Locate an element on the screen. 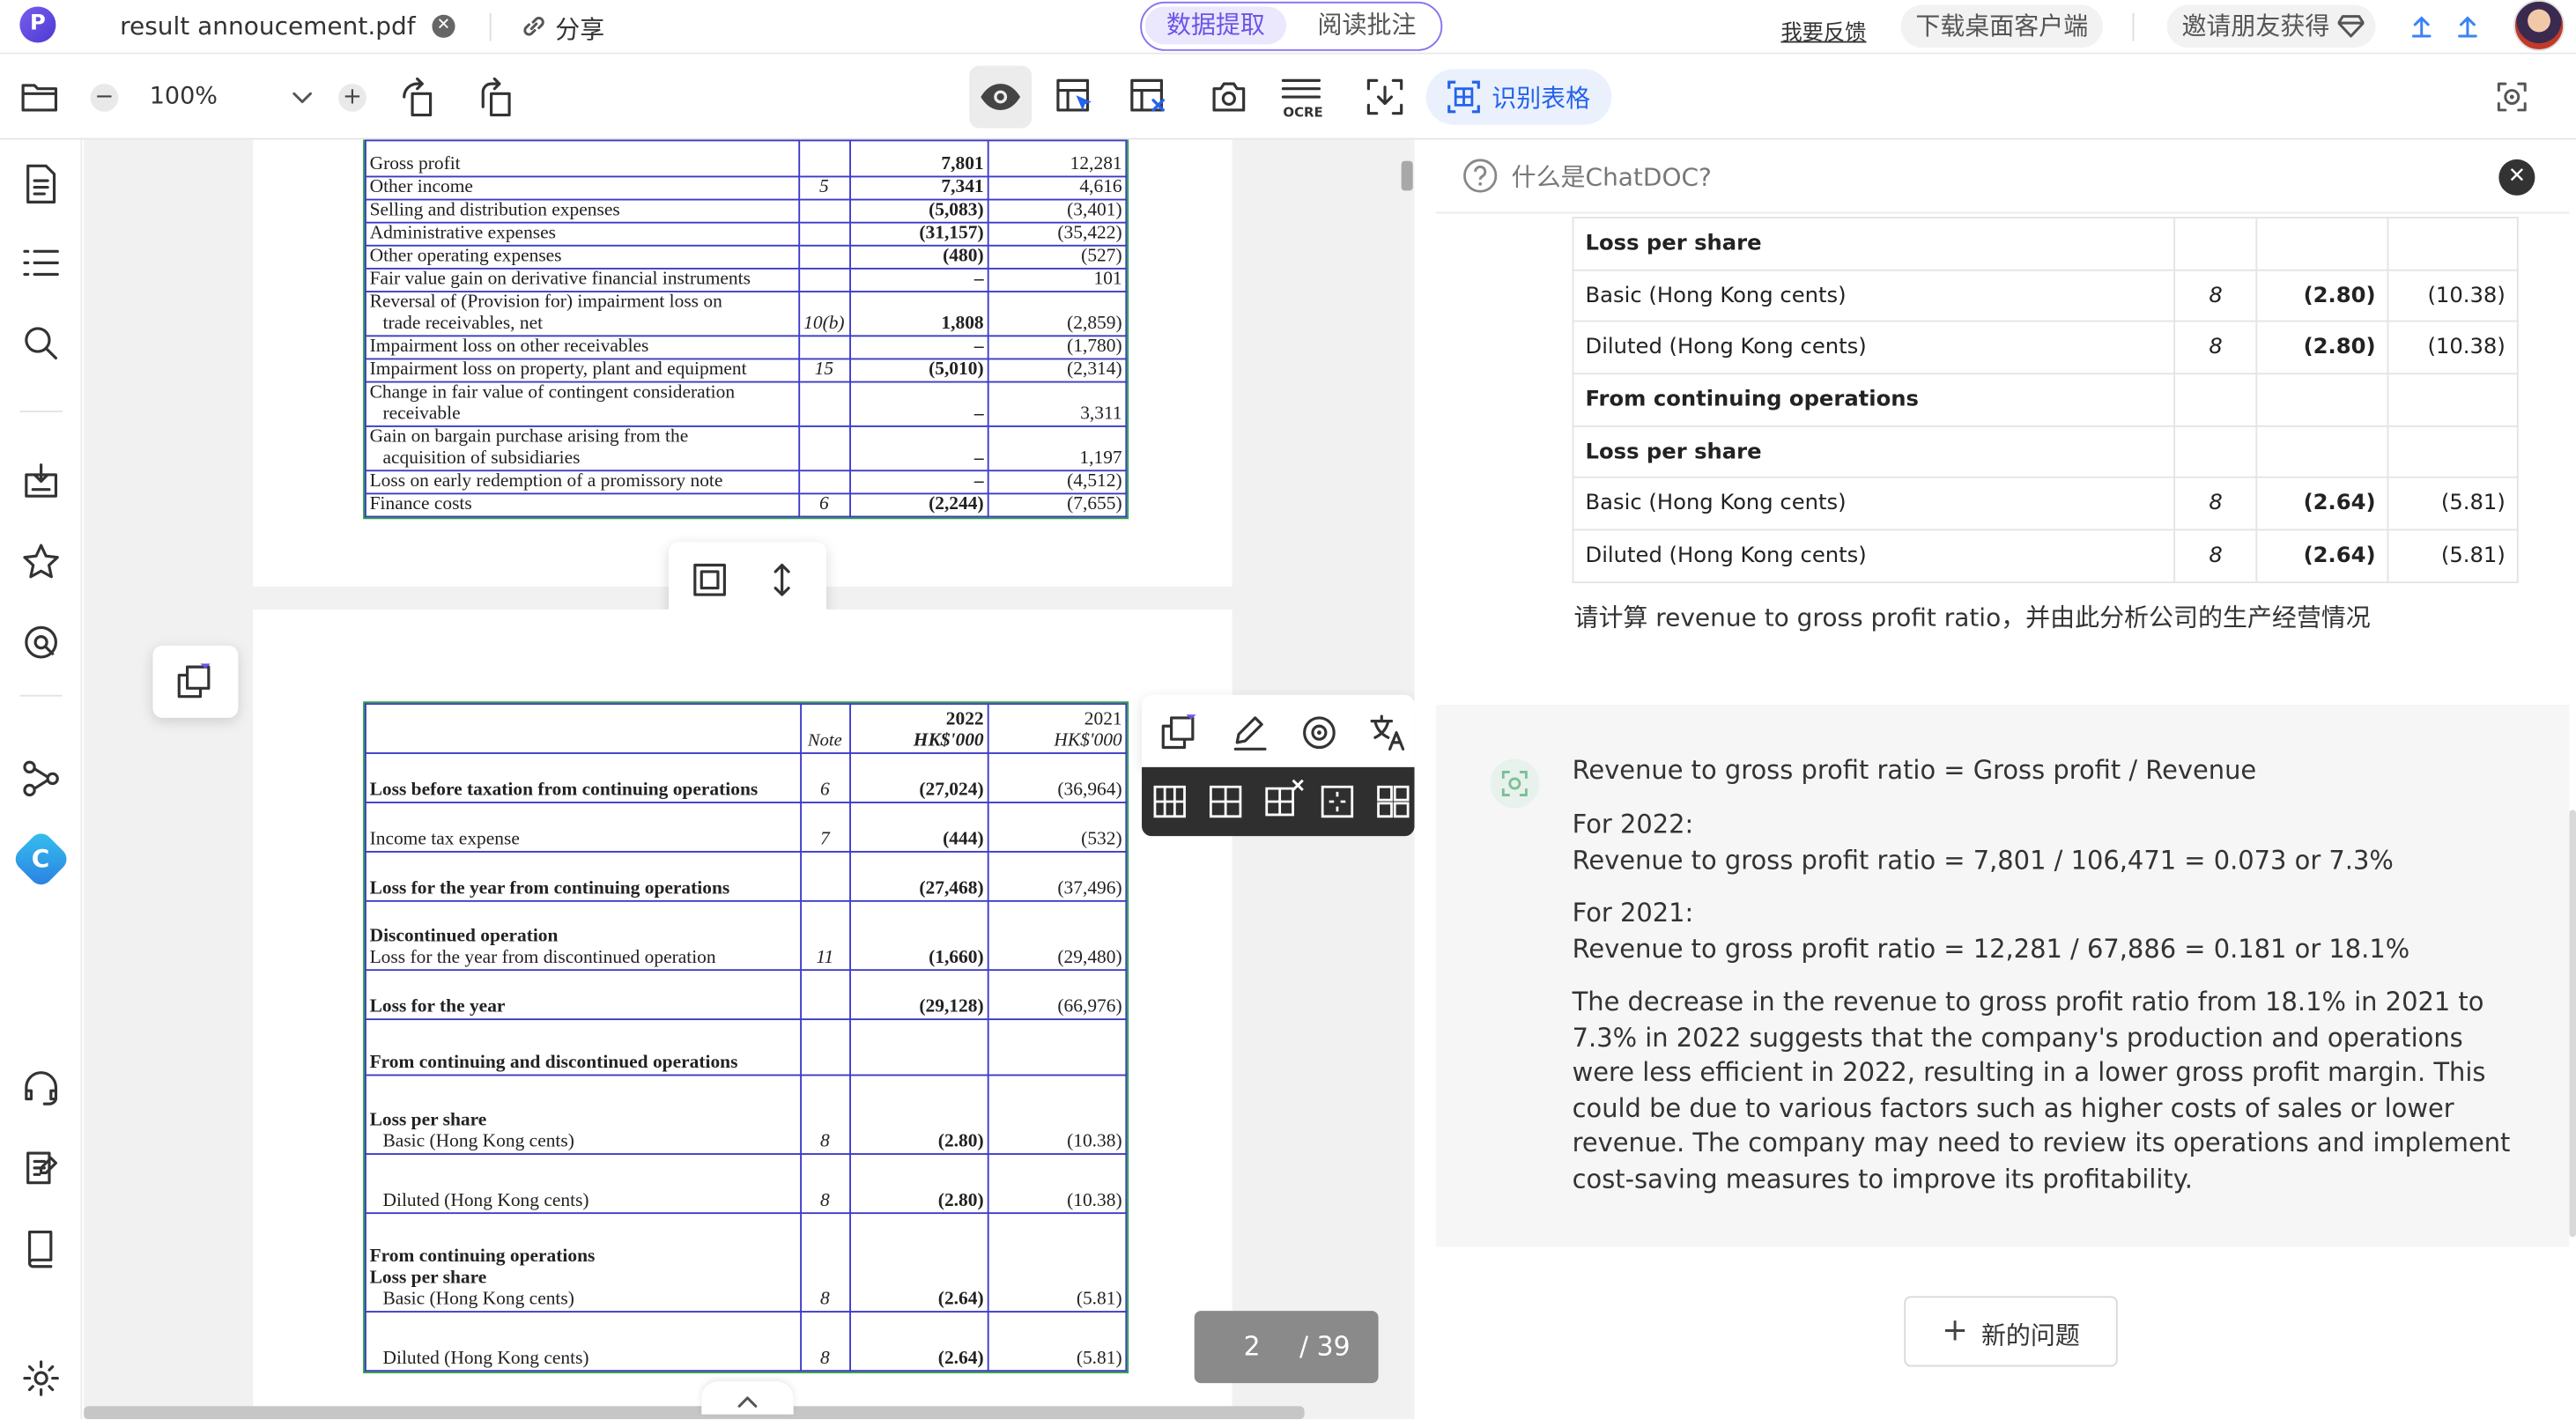 This screenshot has width=2576, height=1420. table-row: Gross profit 7,801 12,281 is located at coordinates (746, 158).